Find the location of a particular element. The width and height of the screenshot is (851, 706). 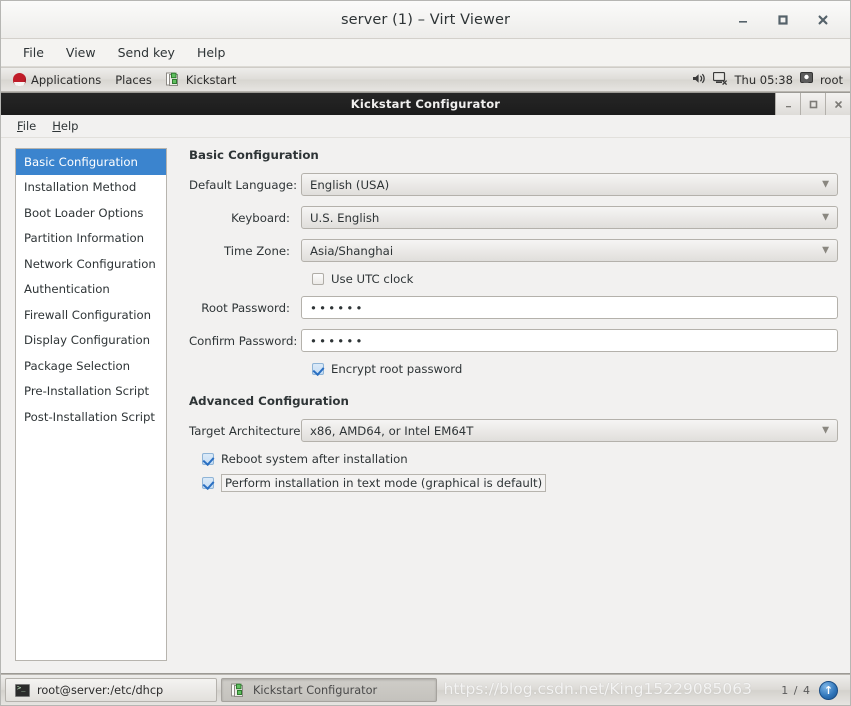

keyboard-row: Keyboard: U.S. English ▼ is located at coordinates (513, 217).